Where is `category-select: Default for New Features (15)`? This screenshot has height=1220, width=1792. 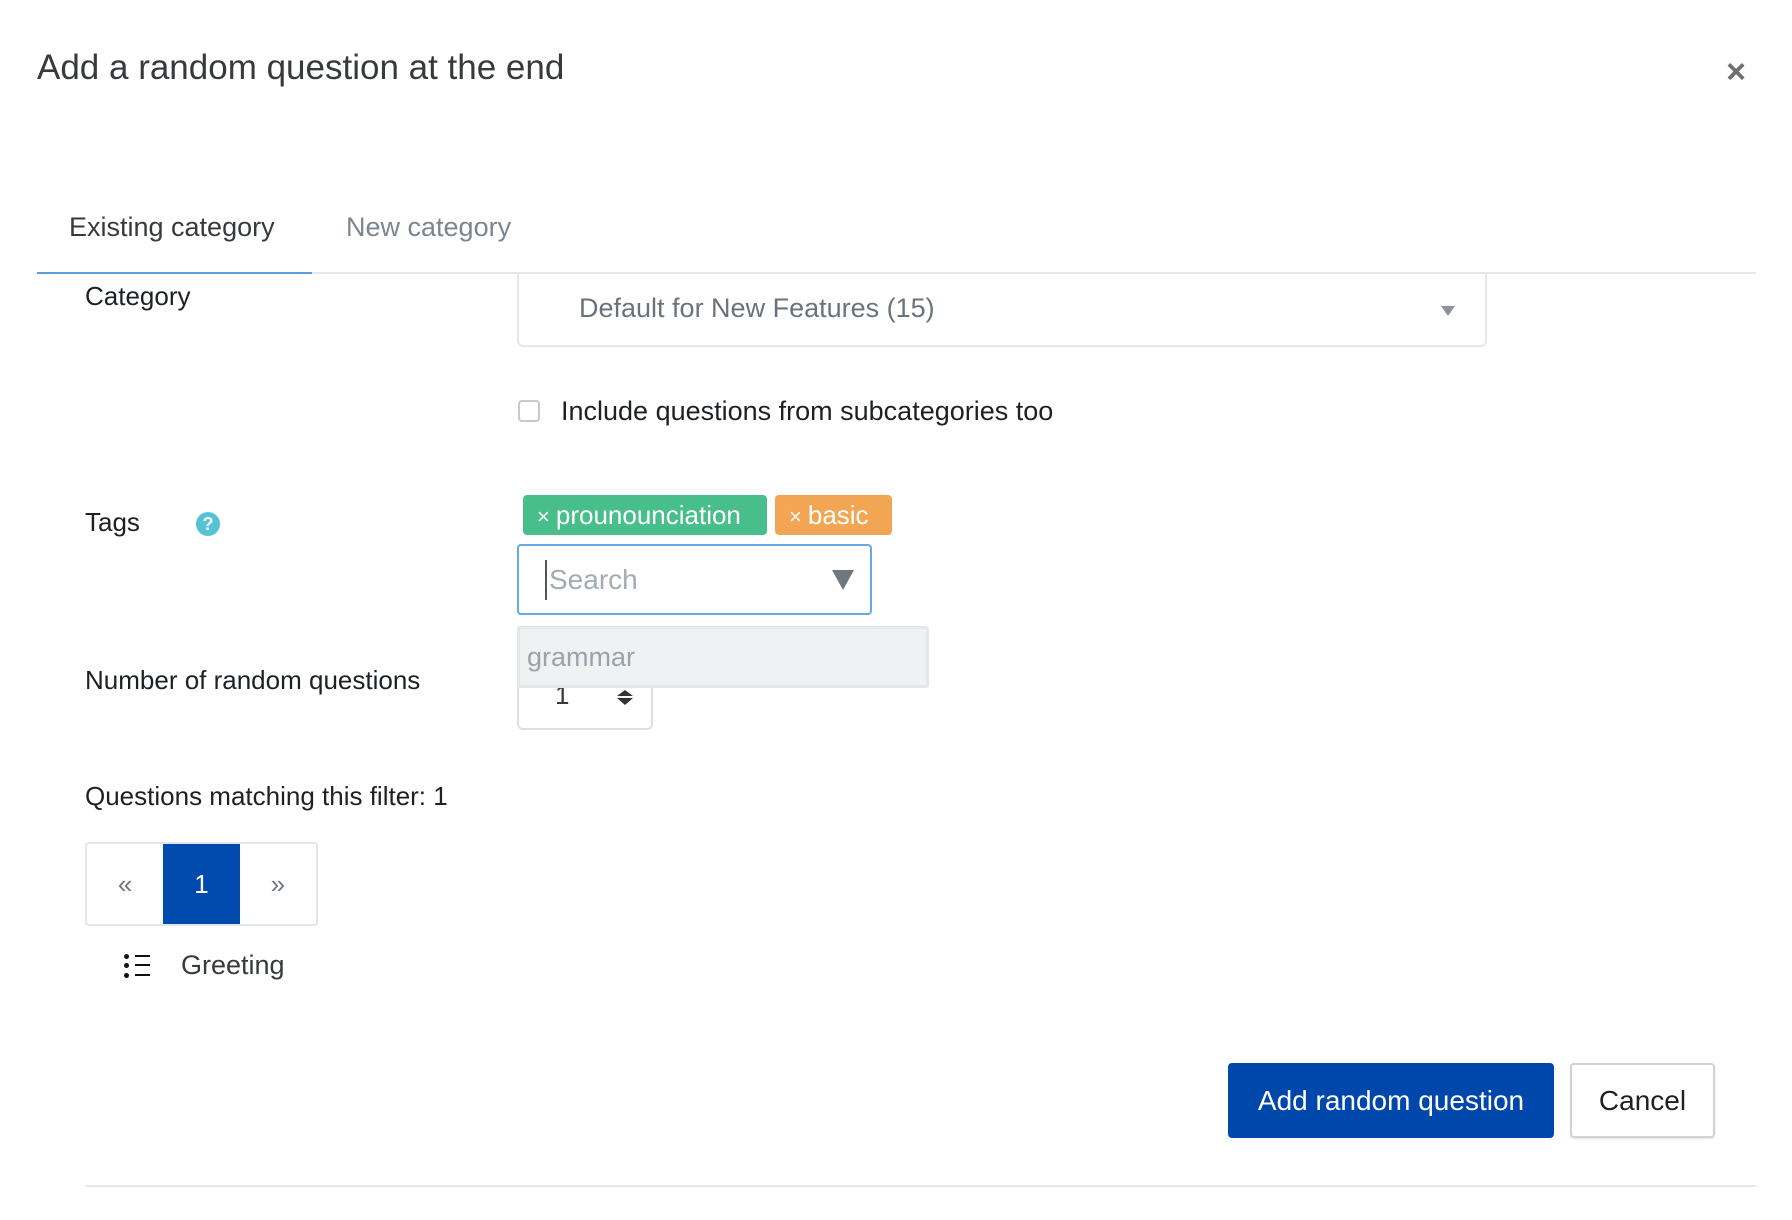
category-select: Default for New Features (15) is located at coordinates (1002, 310).